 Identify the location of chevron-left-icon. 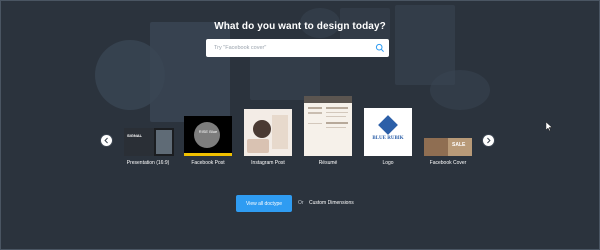
(106, 140).